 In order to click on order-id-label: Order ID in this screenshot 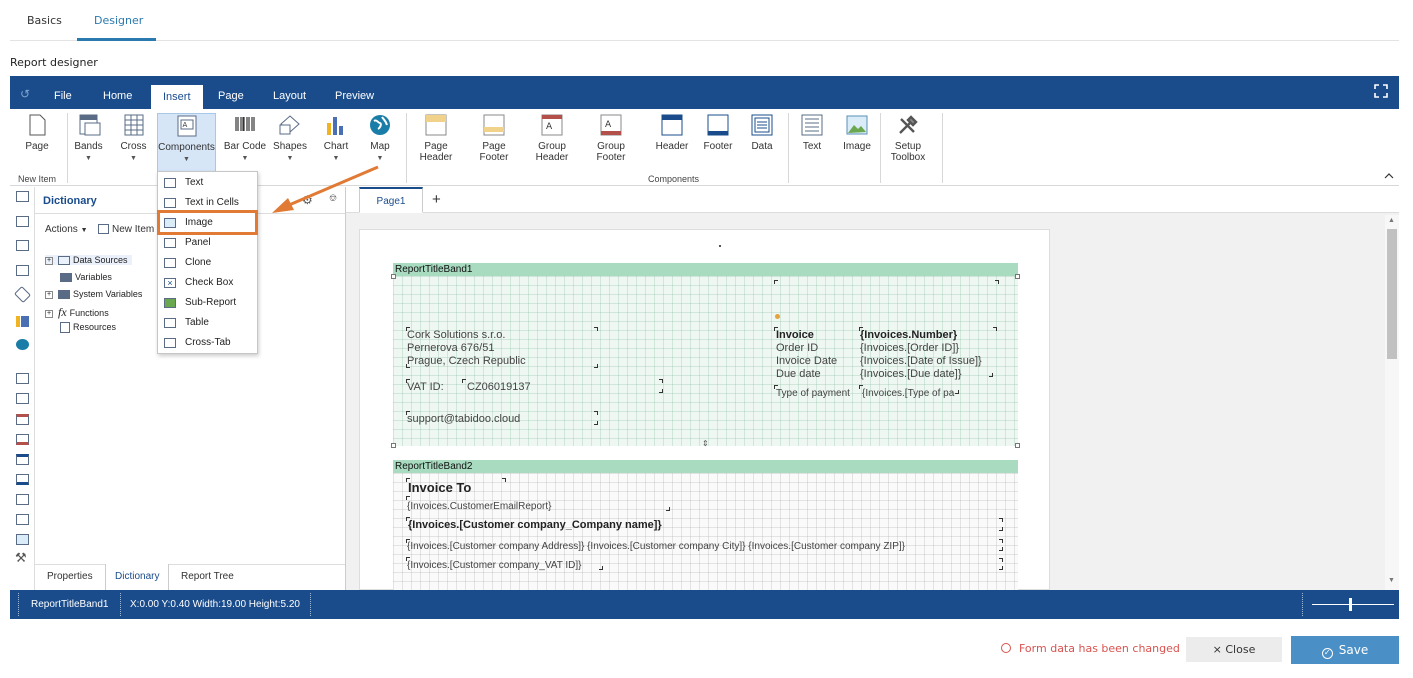, I will do `click(797, 348)`.